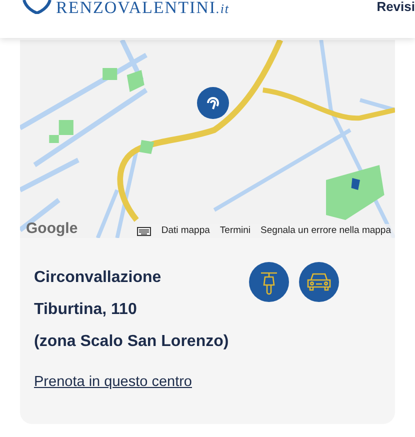  What do you see at coordinates (325, 231) in the screenshot?
I see `map-attribution-link: Segnala un errore nella mappa` at bounding box center [325, 231].